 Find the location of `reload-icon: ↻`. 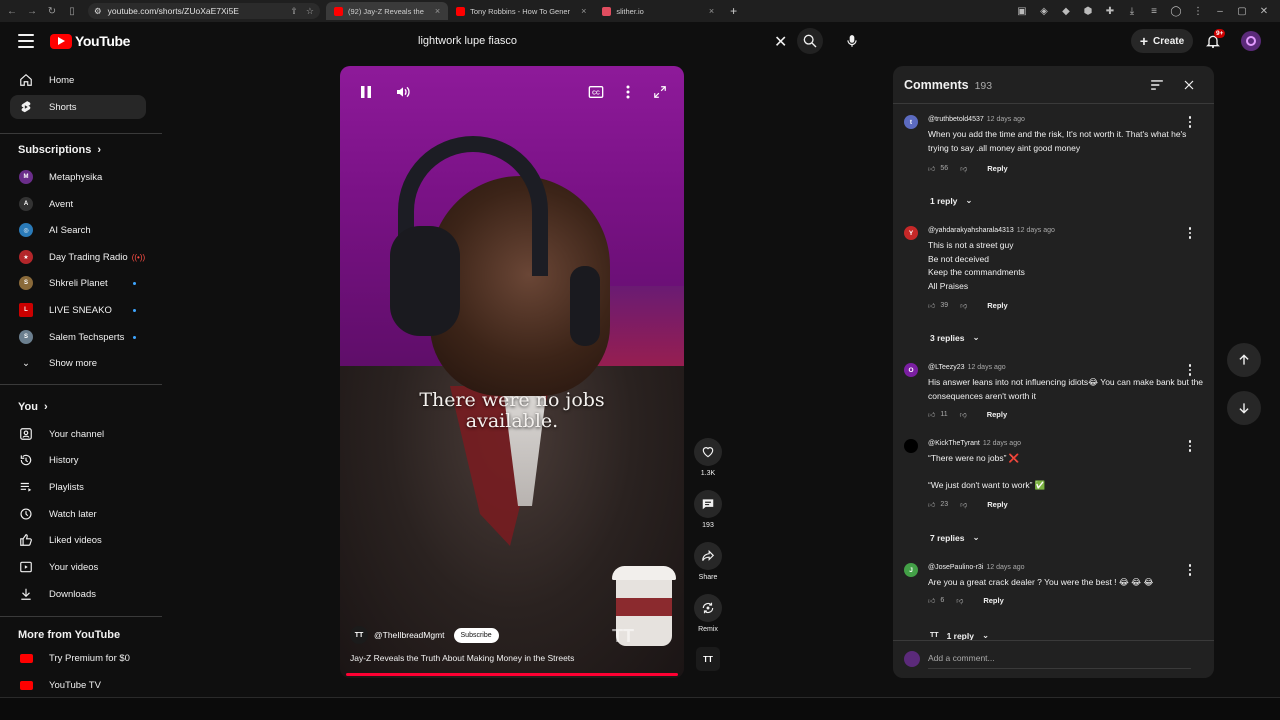

reload-icon: ↻ is located at coordinates (52, 11).